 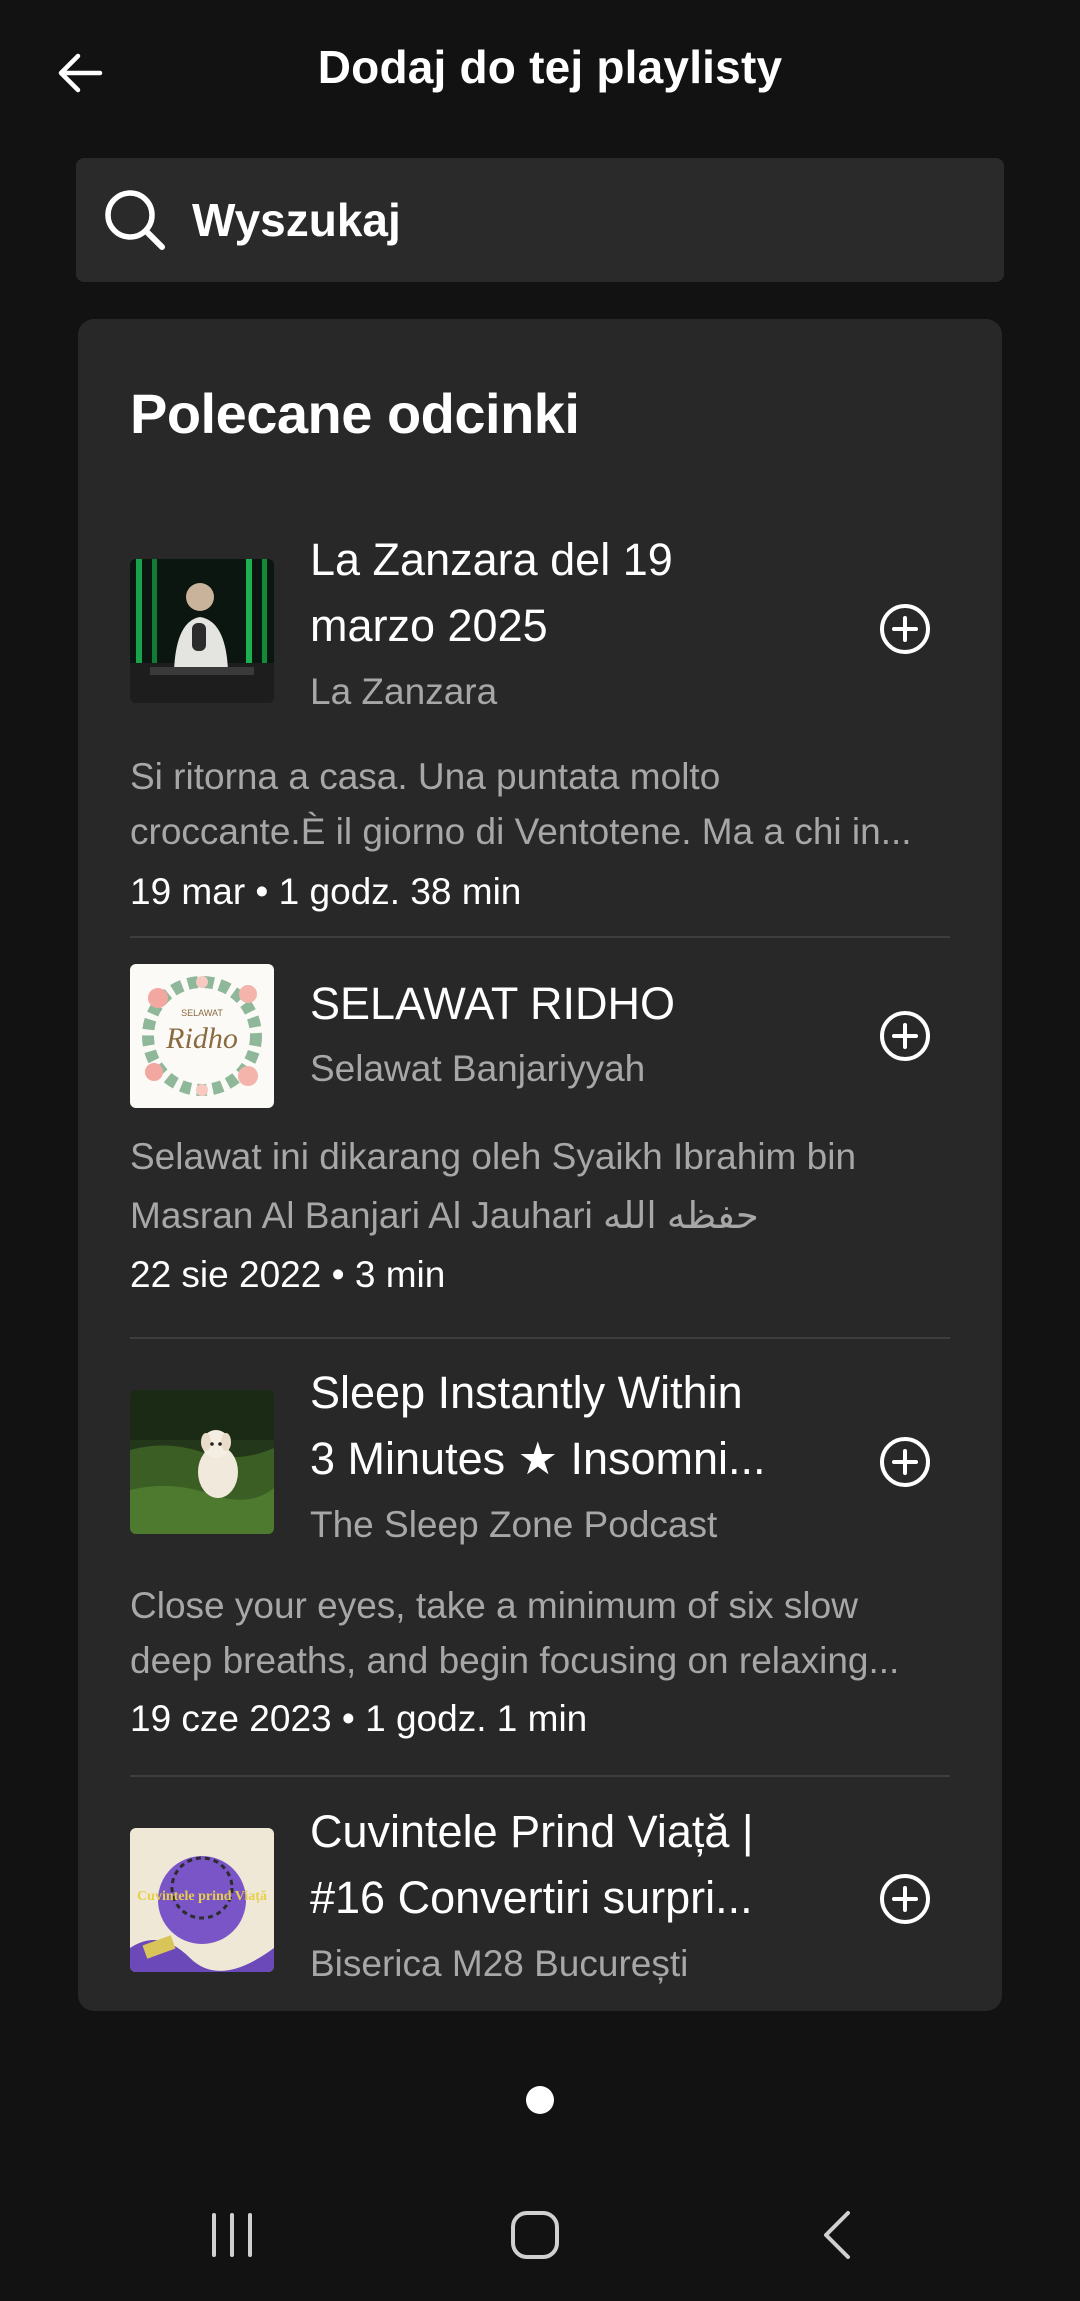 I want to click on thumbnail-title: Cuvintele prind Viață, so click(x=202, y=1896).